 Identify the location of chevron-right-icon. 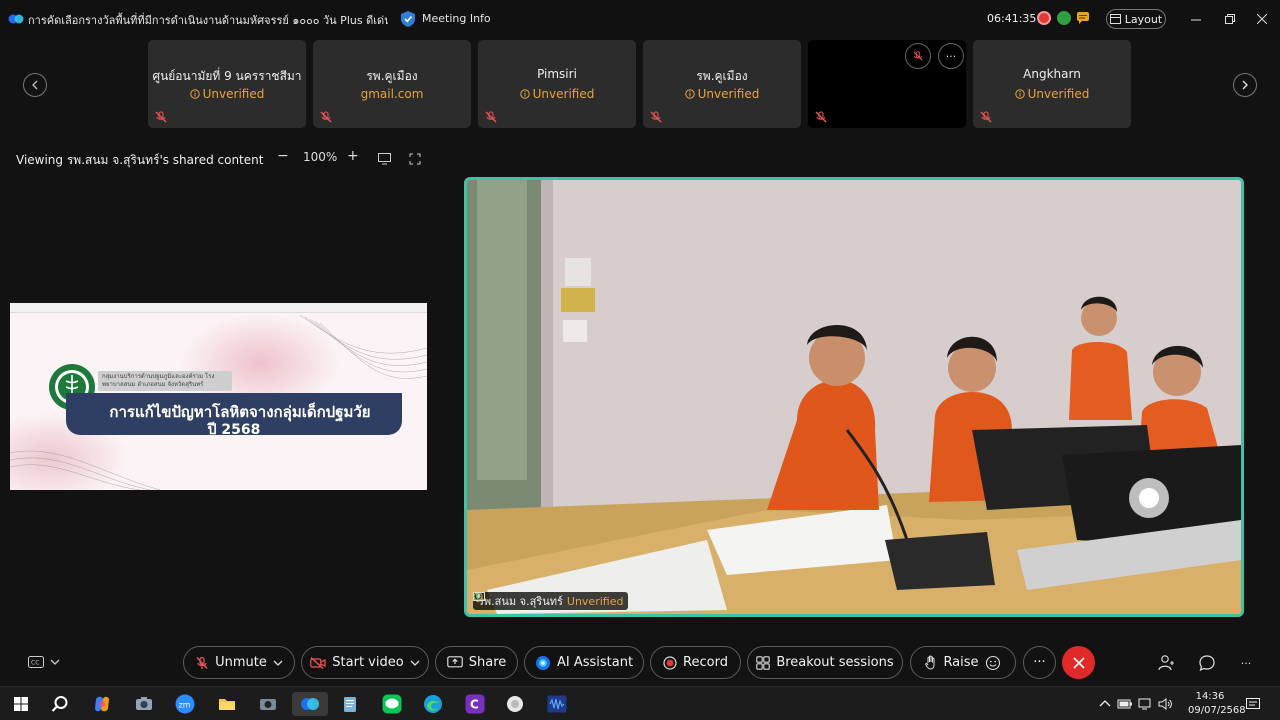
(1245, 85).